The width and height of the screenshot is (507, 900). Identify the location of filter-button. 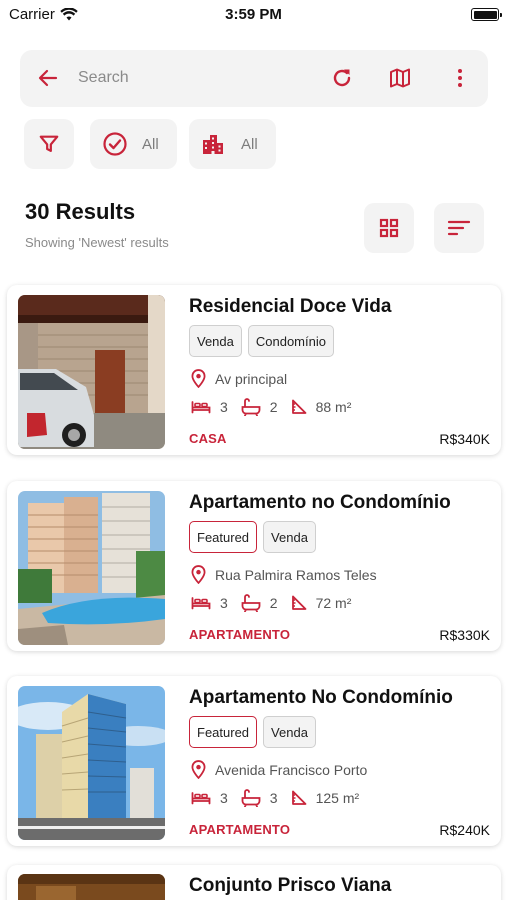
(49, 144).